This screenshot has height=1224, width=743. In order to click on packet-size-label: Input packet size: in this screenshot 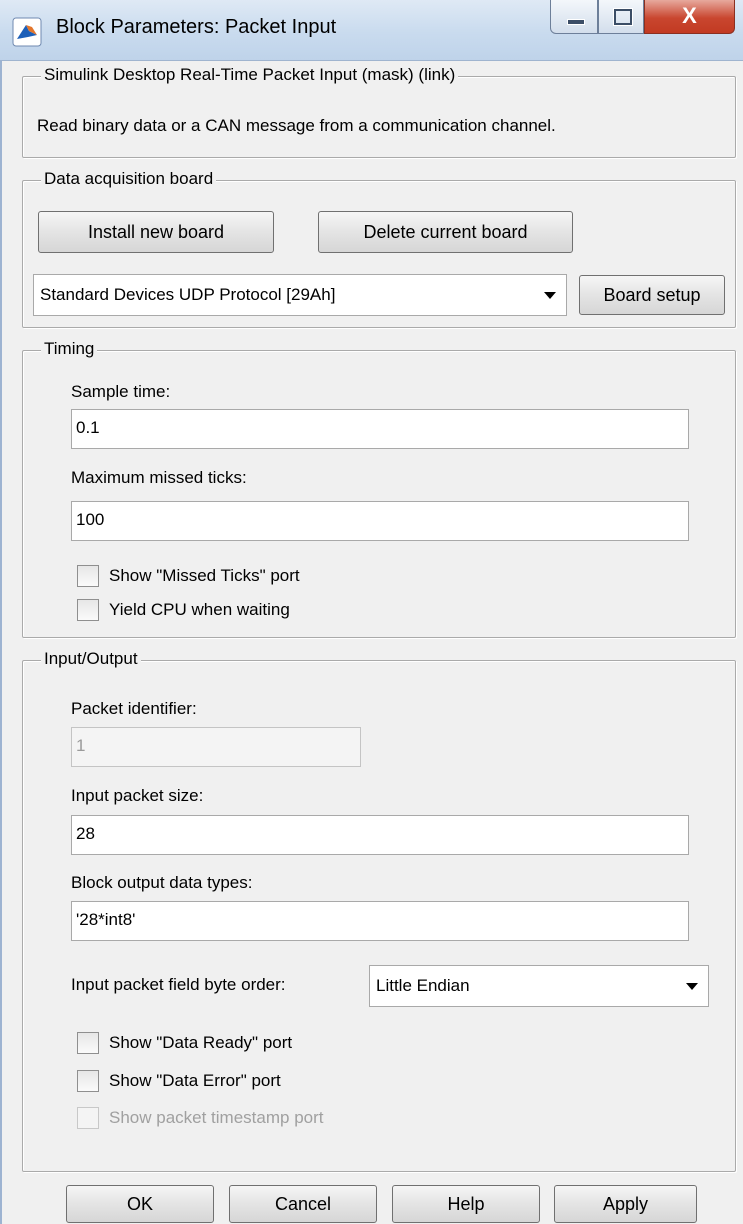, I will do `click(137, 795)`.